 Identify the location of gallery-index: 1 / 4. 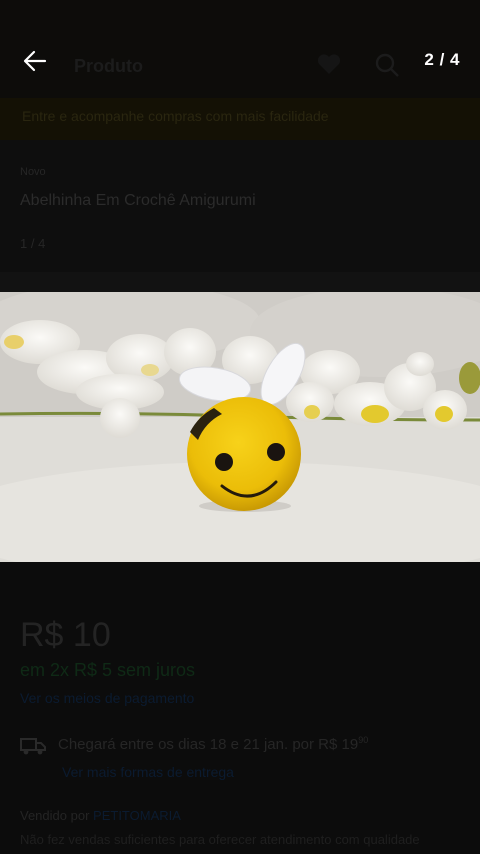
(33, 243).